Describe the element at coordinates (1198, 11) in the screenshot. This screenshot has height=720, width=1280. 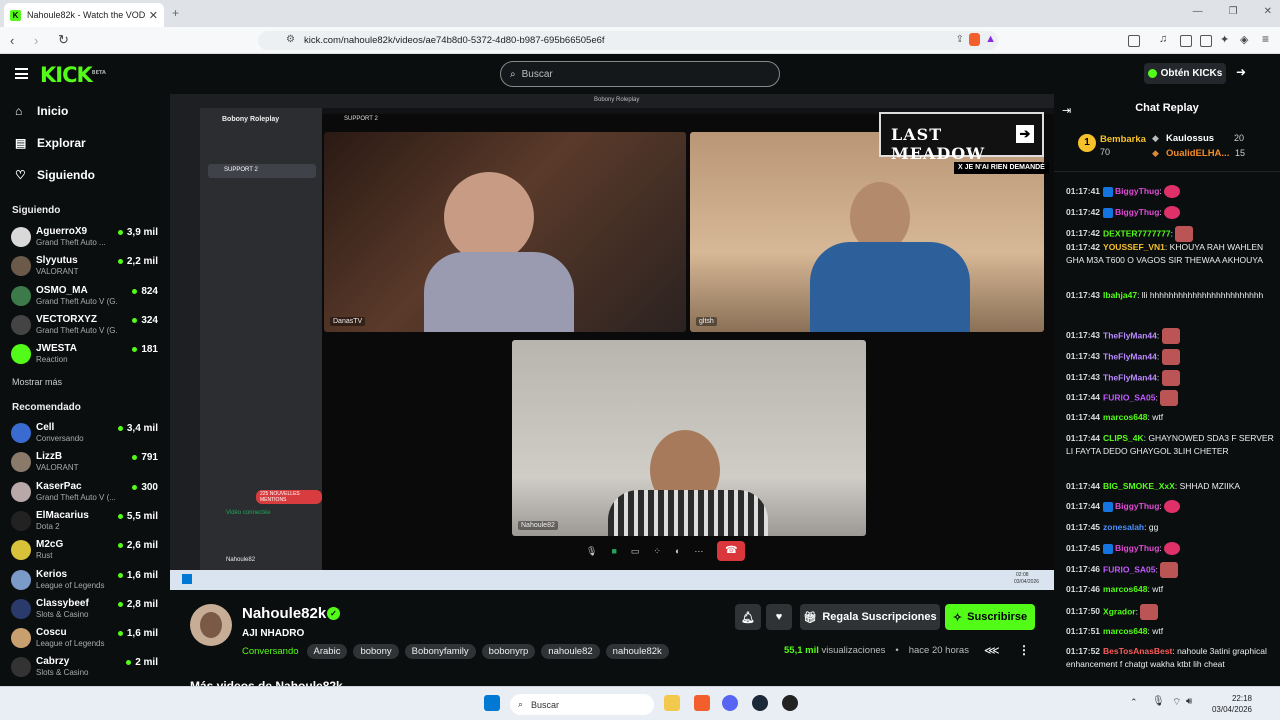
I see `minimize-icon: —` at that location.